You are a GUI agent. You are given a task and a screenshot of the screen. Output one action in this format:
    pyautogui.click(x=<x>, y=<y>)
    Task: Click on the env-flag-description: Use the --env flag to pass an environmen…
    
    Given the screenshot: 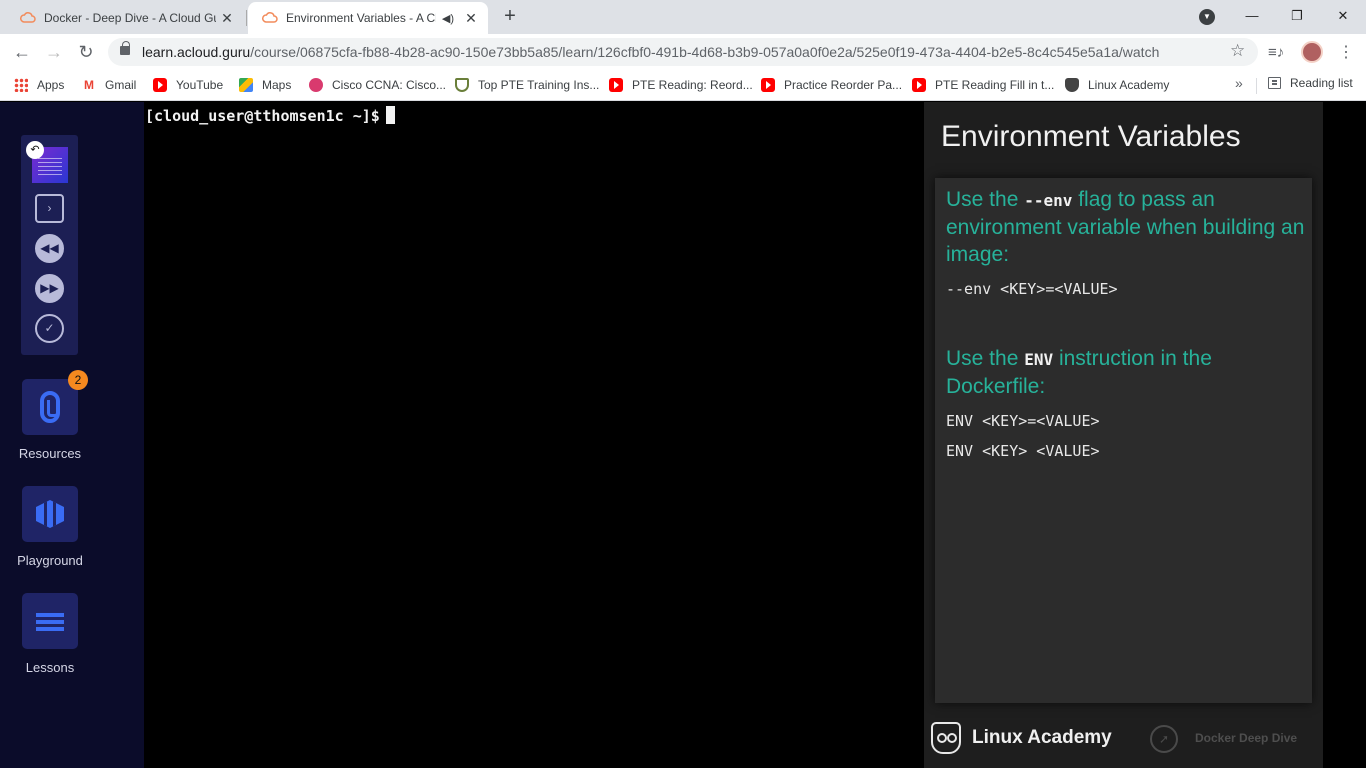 What is the action you would take?
    pyautogui.click(x=1126, y=227)
    